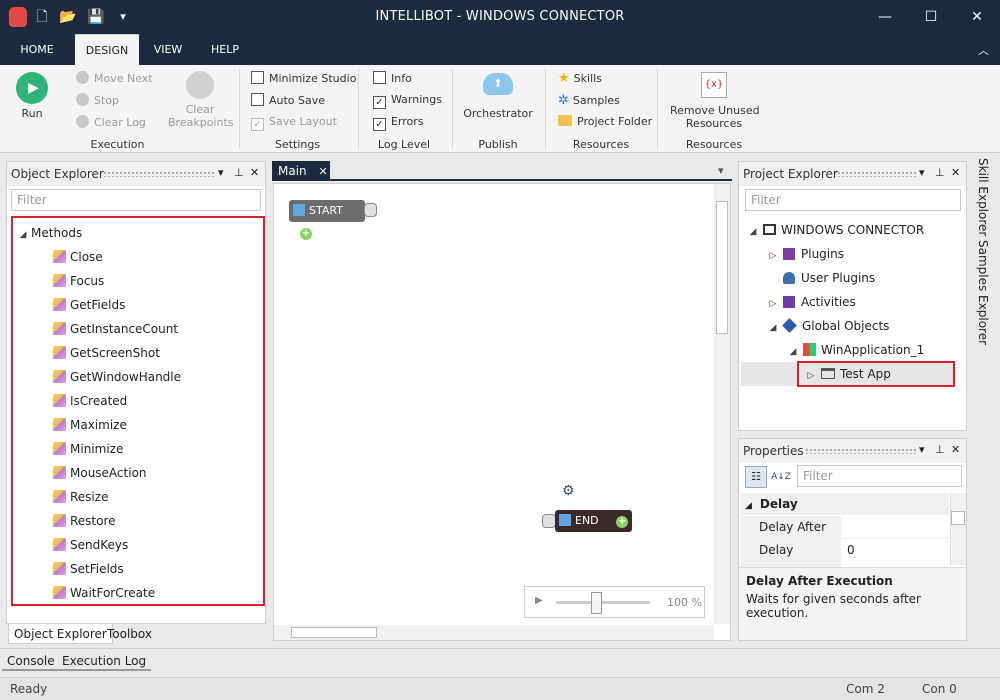  What do you see at coordinates (138, 449) in the screenshot?
I see `method-item: Minimize` at bounding box center [138, 449].